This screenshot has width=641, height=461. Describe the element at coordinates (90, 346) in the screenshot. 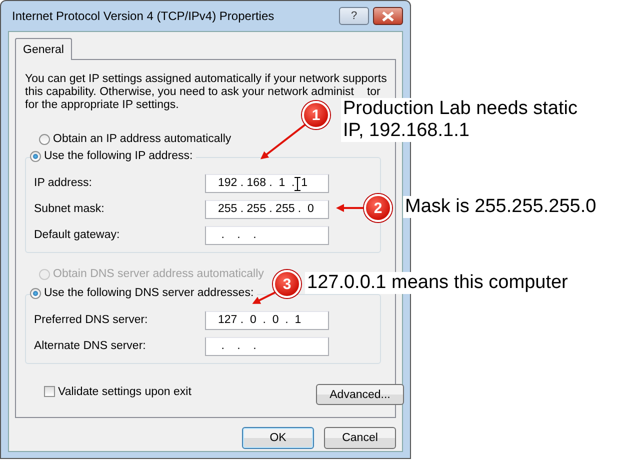

I see `field-label: Alternate DNS server:` at that location.